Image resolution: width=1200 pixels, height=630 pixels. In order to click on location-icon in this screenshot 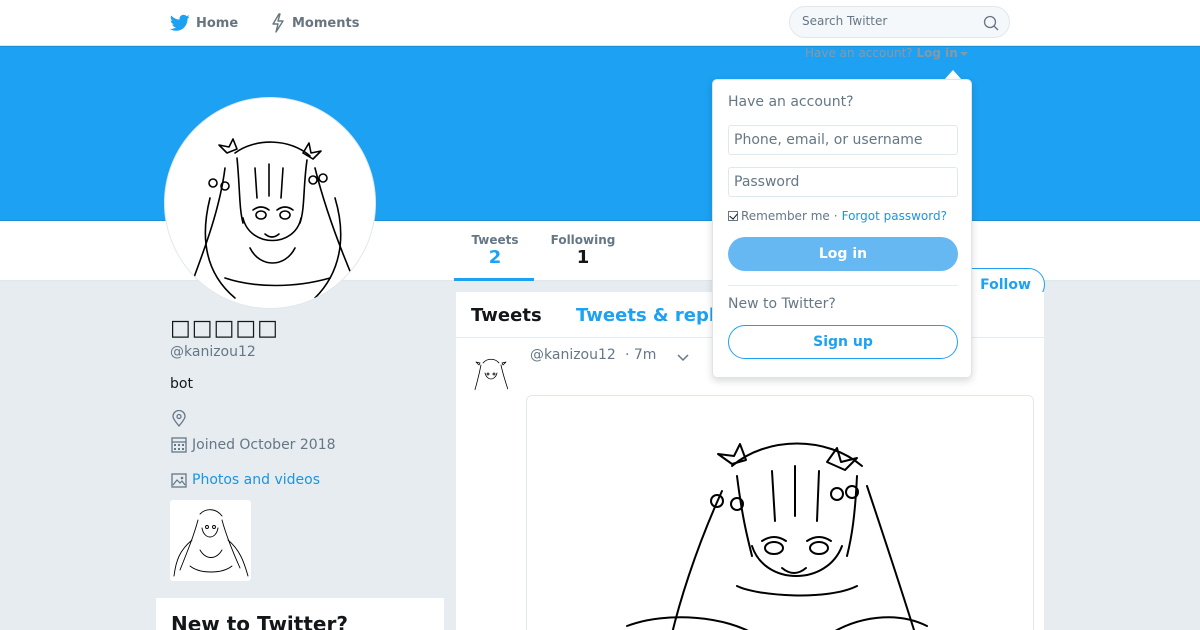, I will do `click(179, 419)`.